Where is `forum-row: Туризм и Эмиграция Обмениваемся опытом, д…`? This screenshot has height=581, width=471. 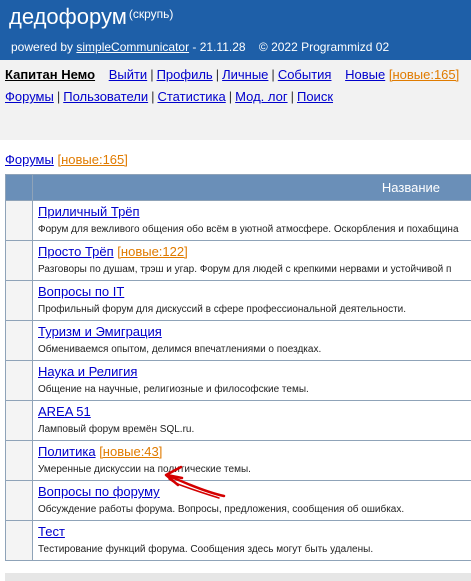
forum-row: Туризм и Эмиграция Обмениваемся опытом, д… is located at coordinates (238, 340).